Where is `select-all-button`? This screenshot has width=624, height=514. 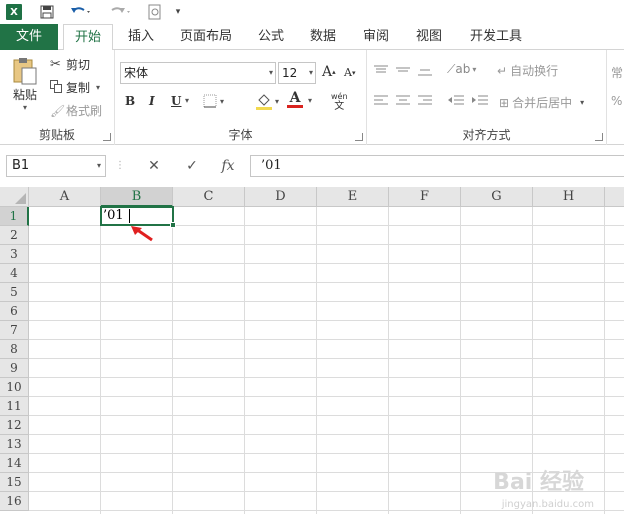
select-all-button is located at coordinates (14, 197).